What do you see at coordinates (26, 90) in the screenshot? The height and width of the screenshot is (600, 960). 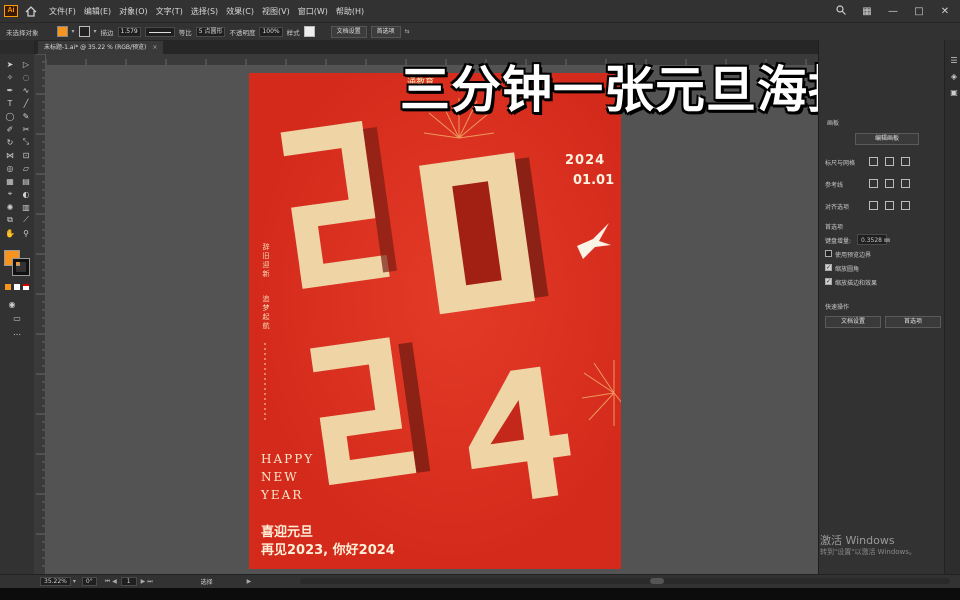 I see `curvature-icon: ∿` at bounding box center [26, 90].